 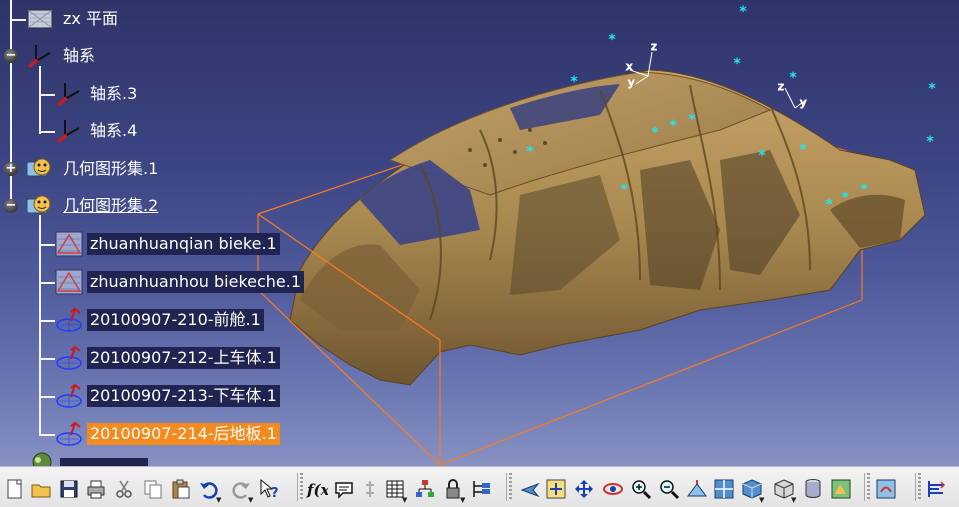 I want to click on selection-icon, so click(x=481, y=489).